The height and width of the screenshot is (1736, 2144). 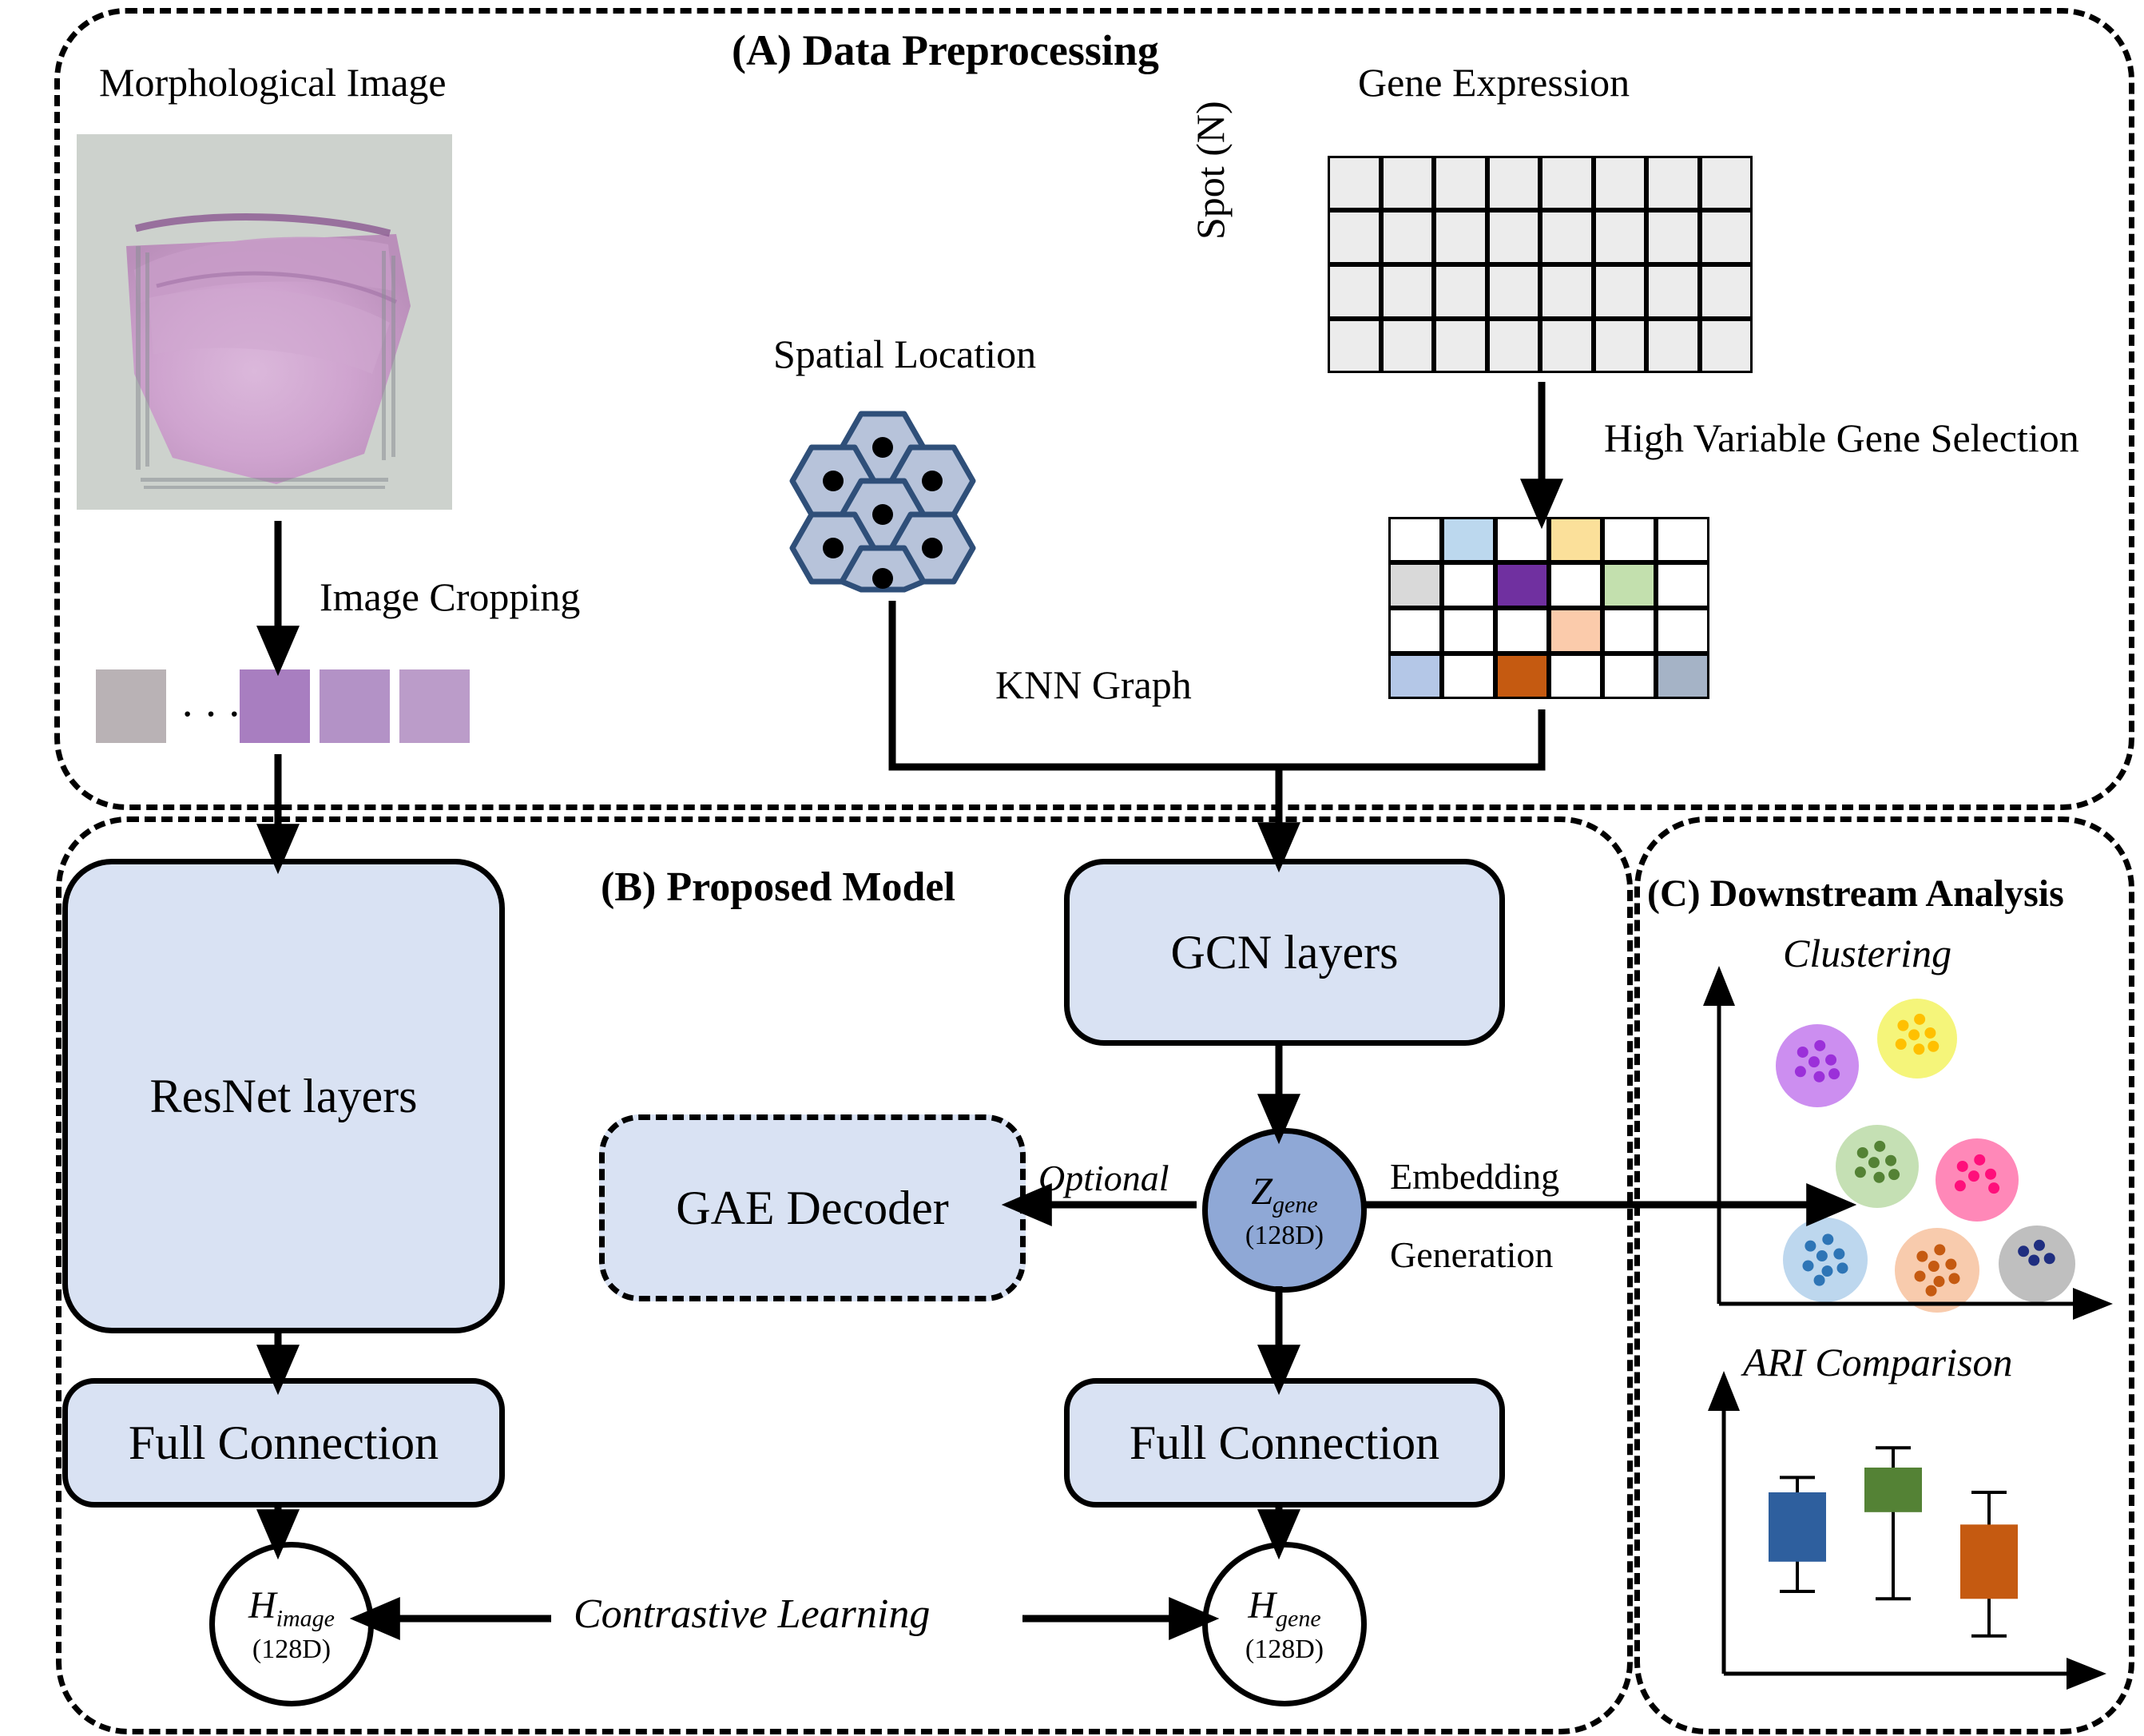 I want to click on gae-decoder-box: GAE Decoder, so click(x=812, y=1207).